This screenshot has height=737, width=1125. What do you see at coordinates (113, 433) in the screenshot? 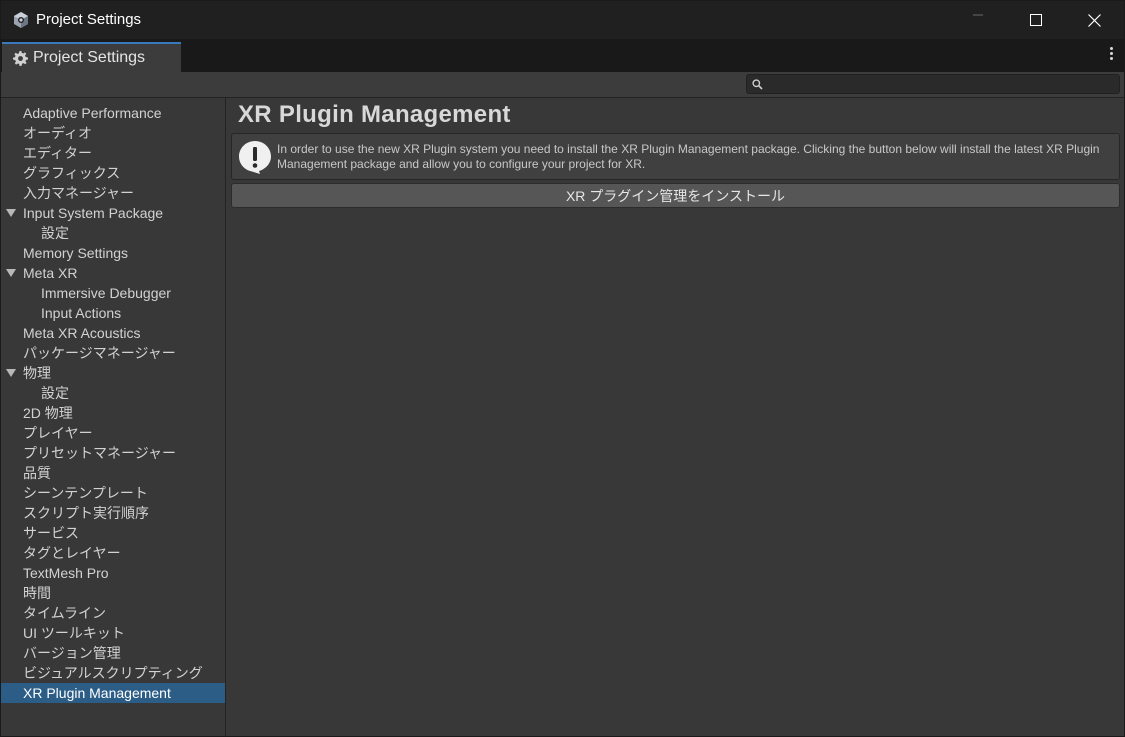
I see `sidebar-item-player: プレイヤー` at bounding box center [113, 433].